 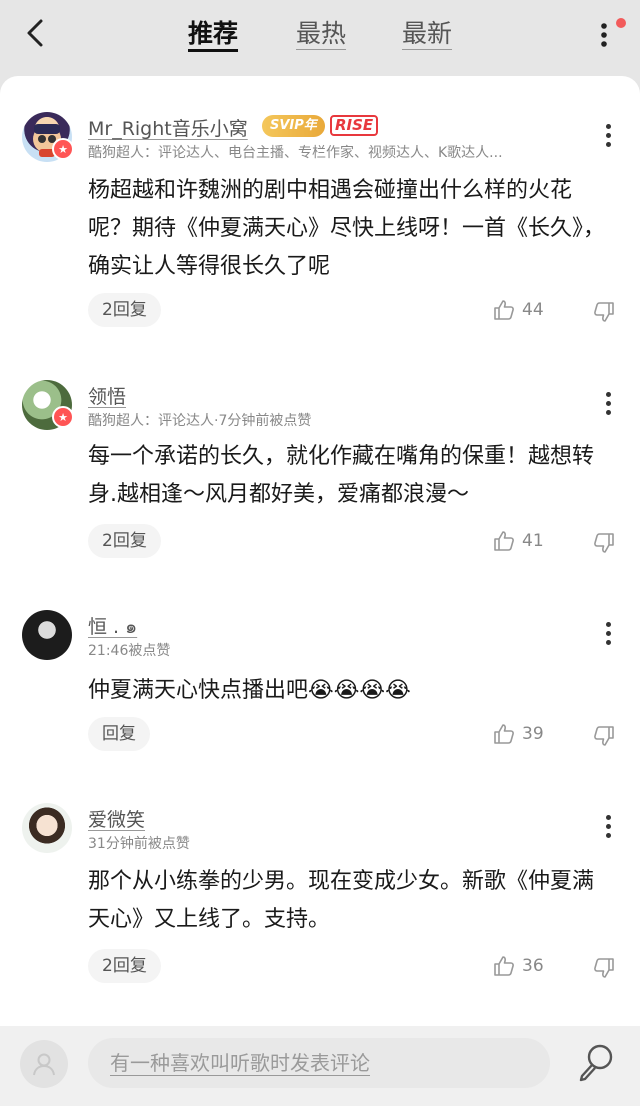 What do you see at coordinates (533, 966) in the screenshot?
I see `like-count: 36` at bounding box center [533, 966].